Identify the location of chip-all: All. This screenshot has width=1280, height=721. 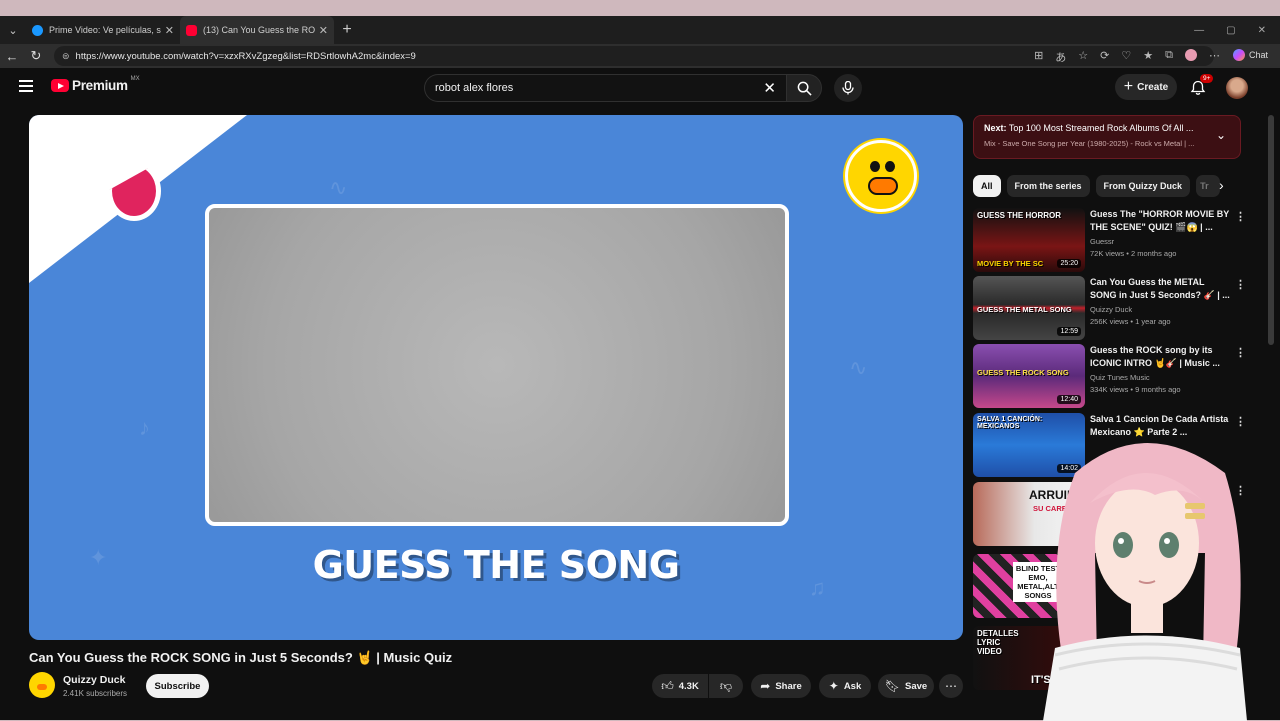
(987, 186).